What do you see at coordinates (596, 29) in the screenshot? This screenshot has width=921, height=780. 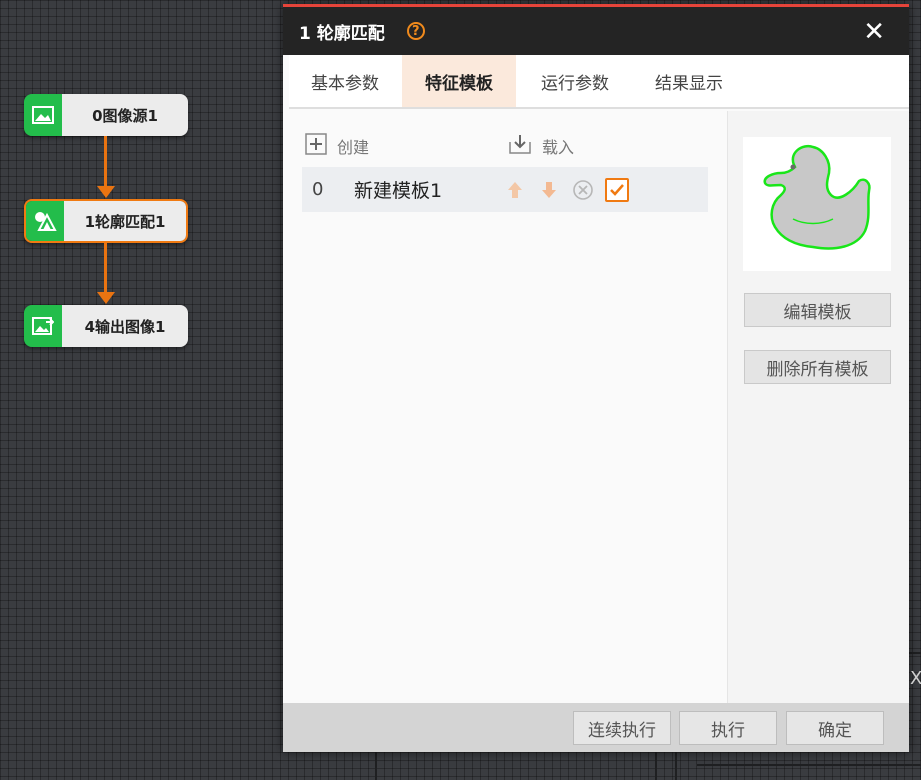 I see `dialog-titlebar: 1 轮廓匹配 ? ✕` at bounding box center [596, 29].